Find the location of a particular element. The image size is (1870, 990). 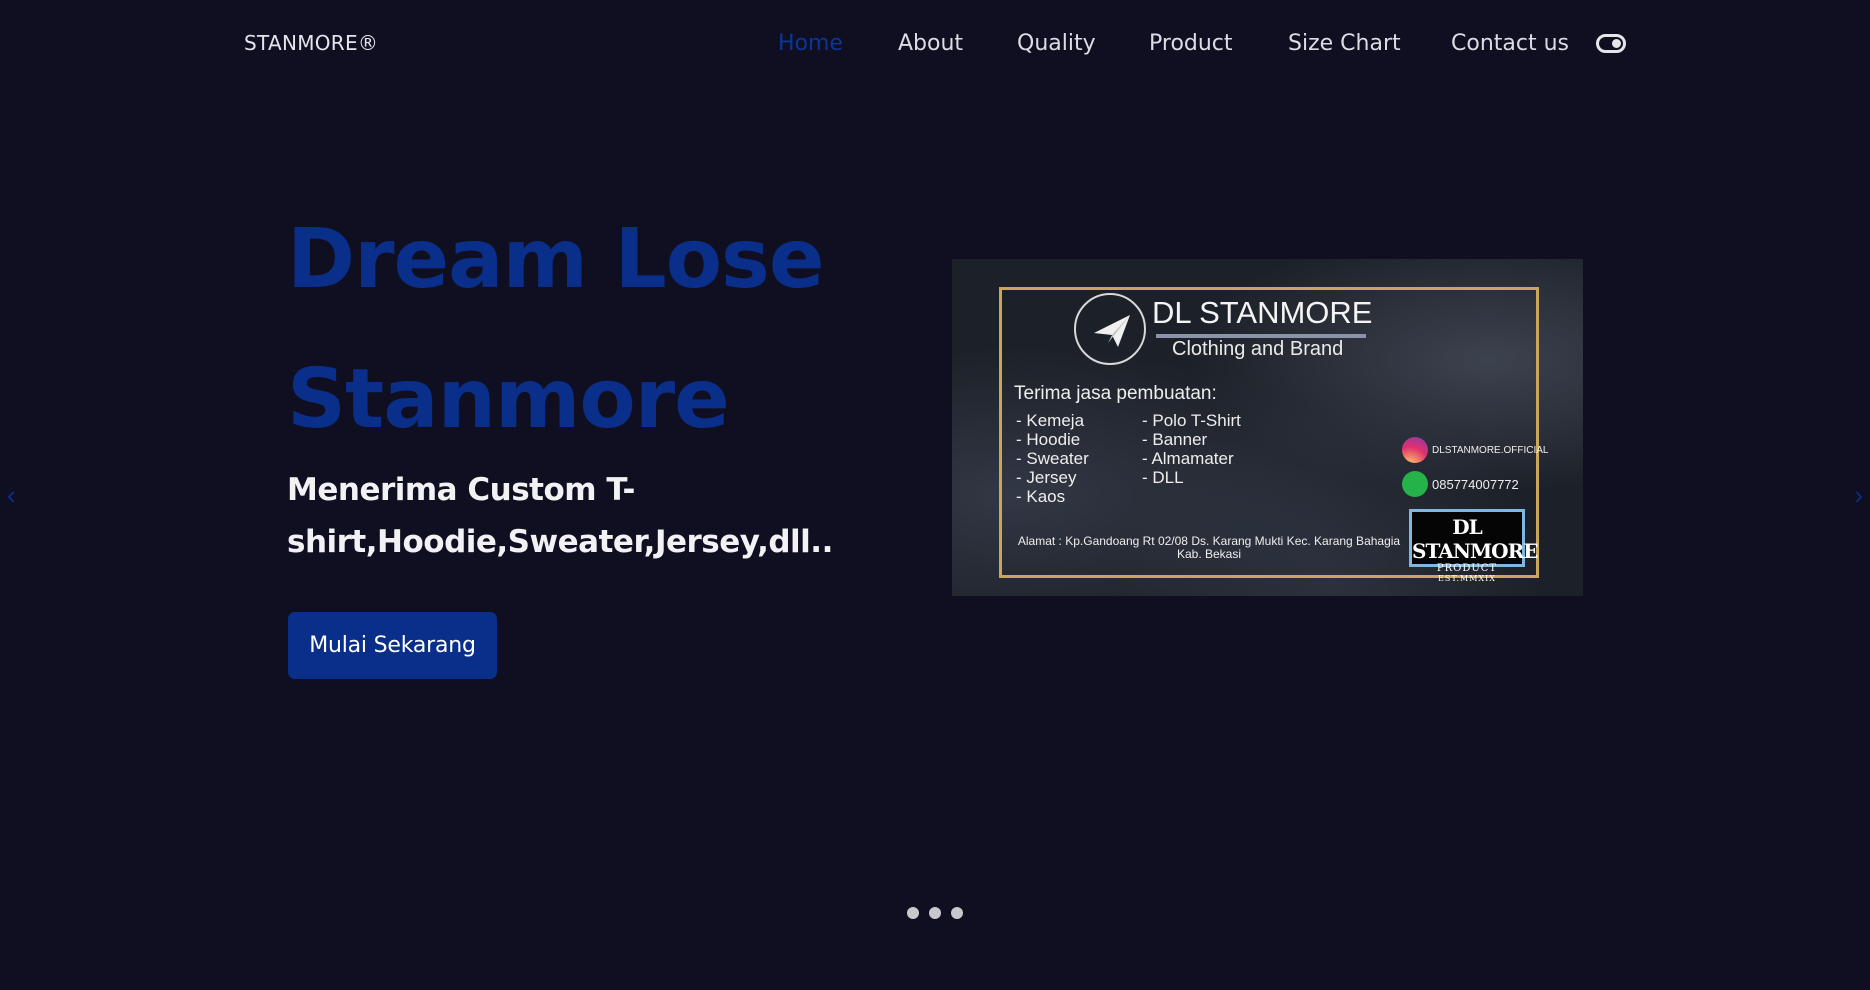

paper-plane-logo-icon is located at coordinates (1110, 329).